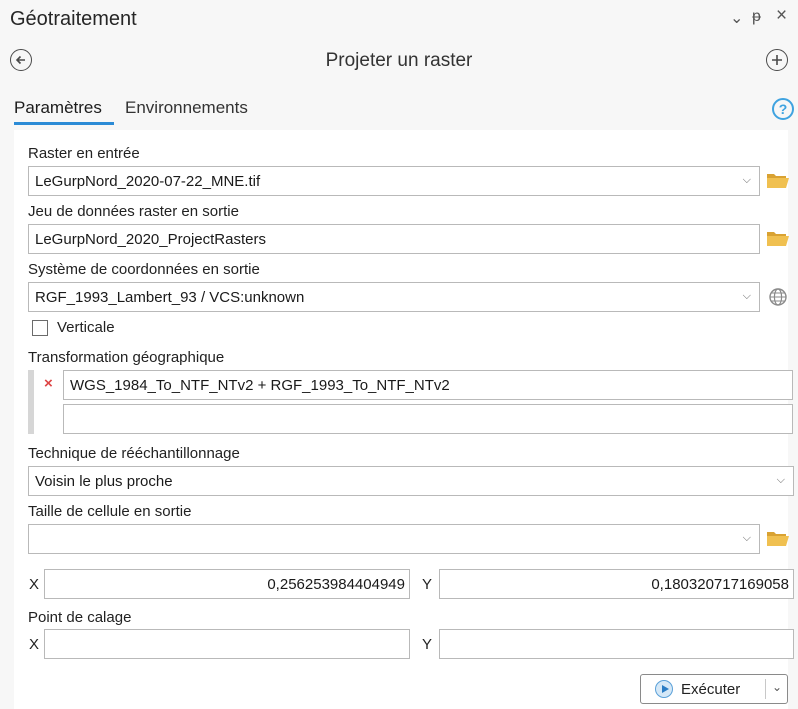 This screenshot has width=798, height=709. What do you see at coordinates (133, 211) in the screenshot?
I see `output-dataset-label: Jeu de données raster en sortie` at bounding box center [133, 211].